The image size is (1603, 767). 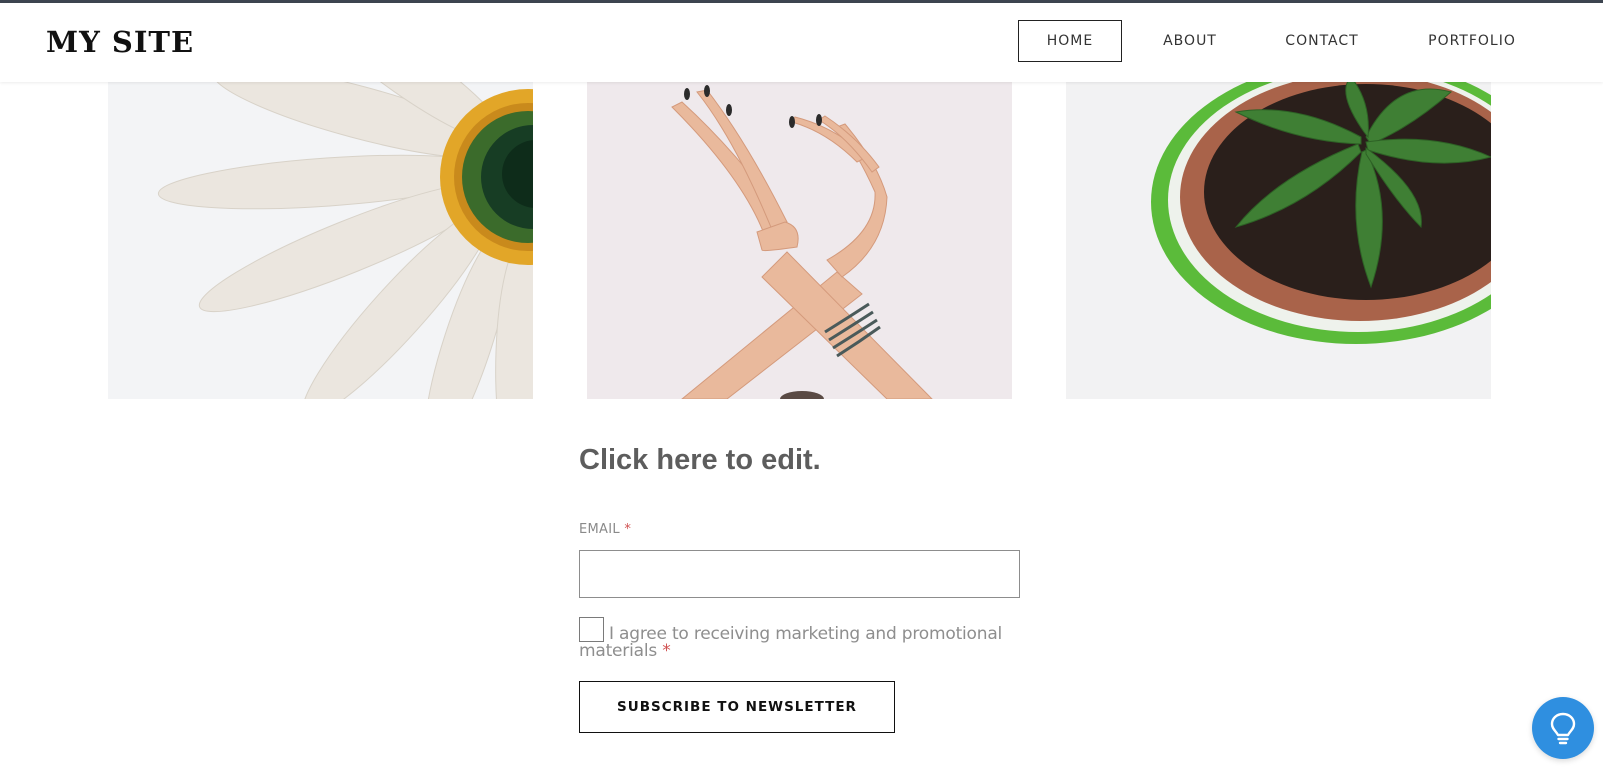 I want to click on consent-required-mark: *, so click(x=666, y=651).